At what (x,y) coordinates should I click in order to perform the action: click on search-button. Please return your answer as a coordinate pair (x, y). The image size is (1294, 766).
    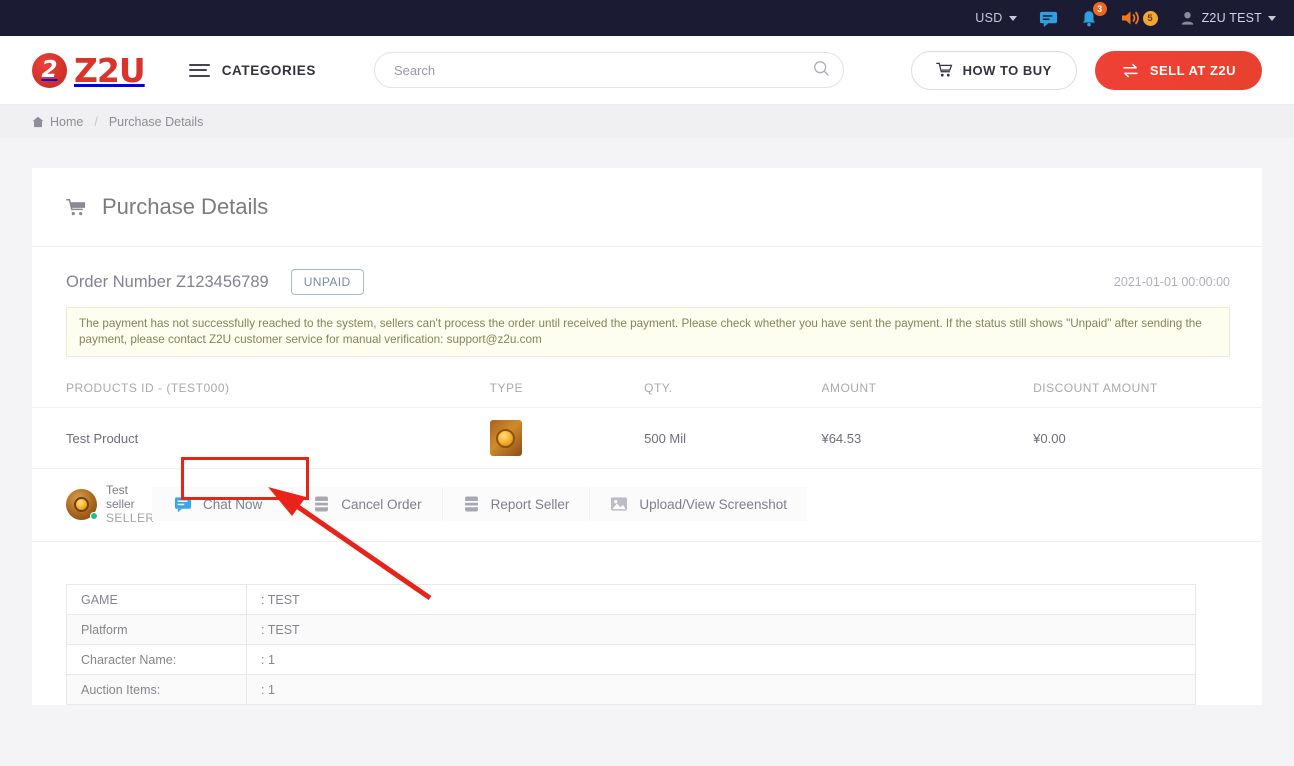
    Looking at the image, I should click on (821, 70).